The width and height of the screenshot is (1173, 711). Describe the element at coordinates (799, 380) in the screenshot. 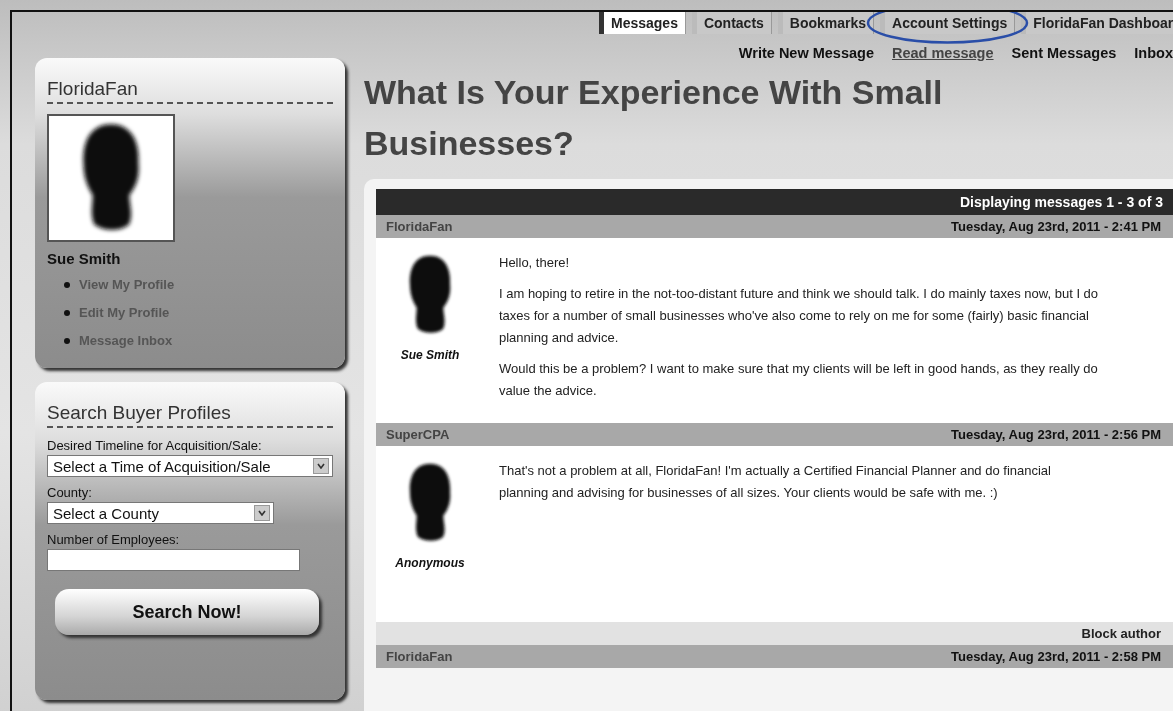

I see `message-text: Would this be a problem? I want to make sure that my clients will be left in good hands, as they really do value the advice.` at that location.